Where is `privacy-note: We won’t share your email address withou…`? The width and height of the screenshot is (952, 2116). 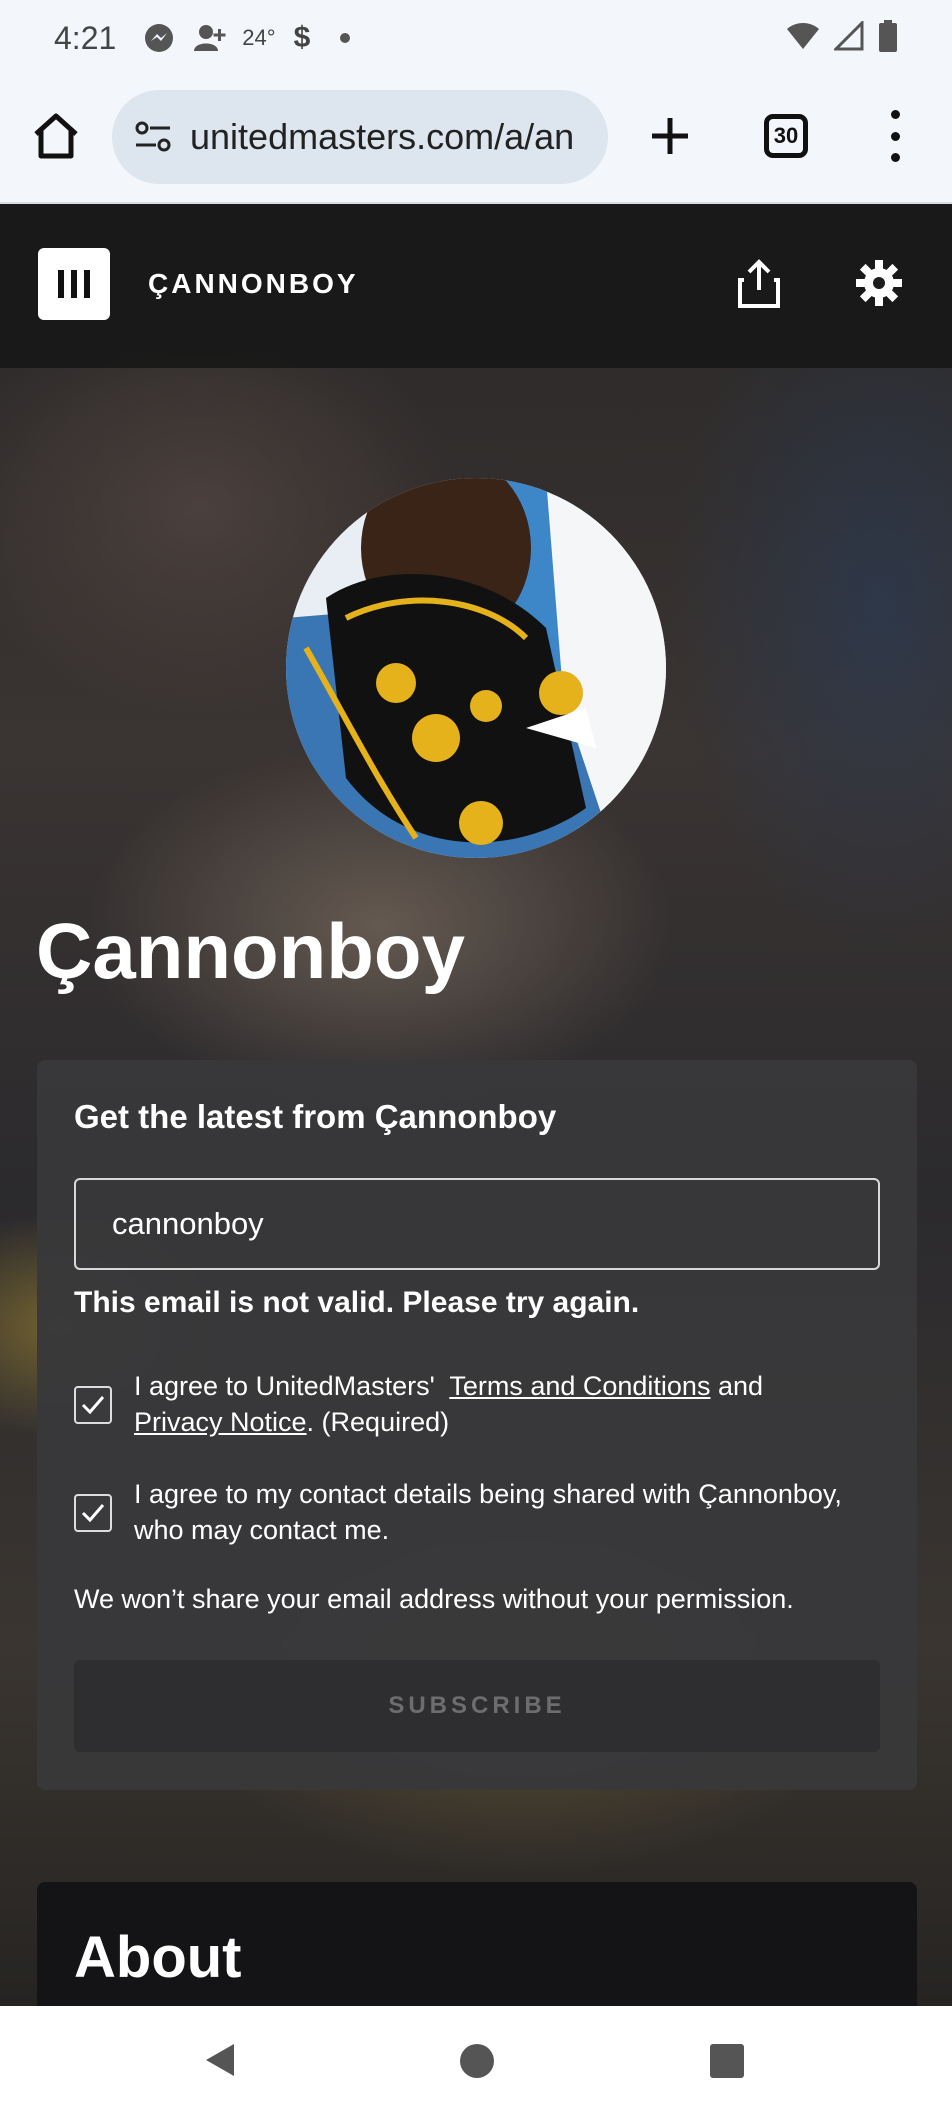 privacy-note: We won’t share your email address withou… is located at coordinates (434, 1599).